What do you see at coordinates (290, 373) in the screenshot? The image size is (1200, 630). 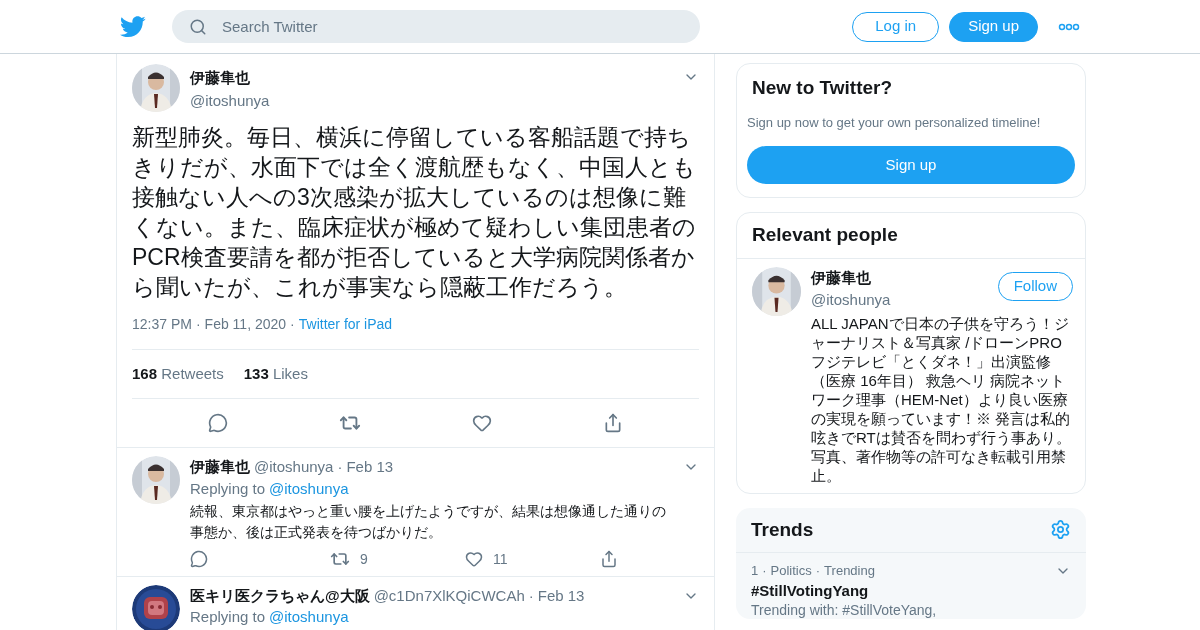 I see `stat-label: Likes` at bounding box center [290, 373].